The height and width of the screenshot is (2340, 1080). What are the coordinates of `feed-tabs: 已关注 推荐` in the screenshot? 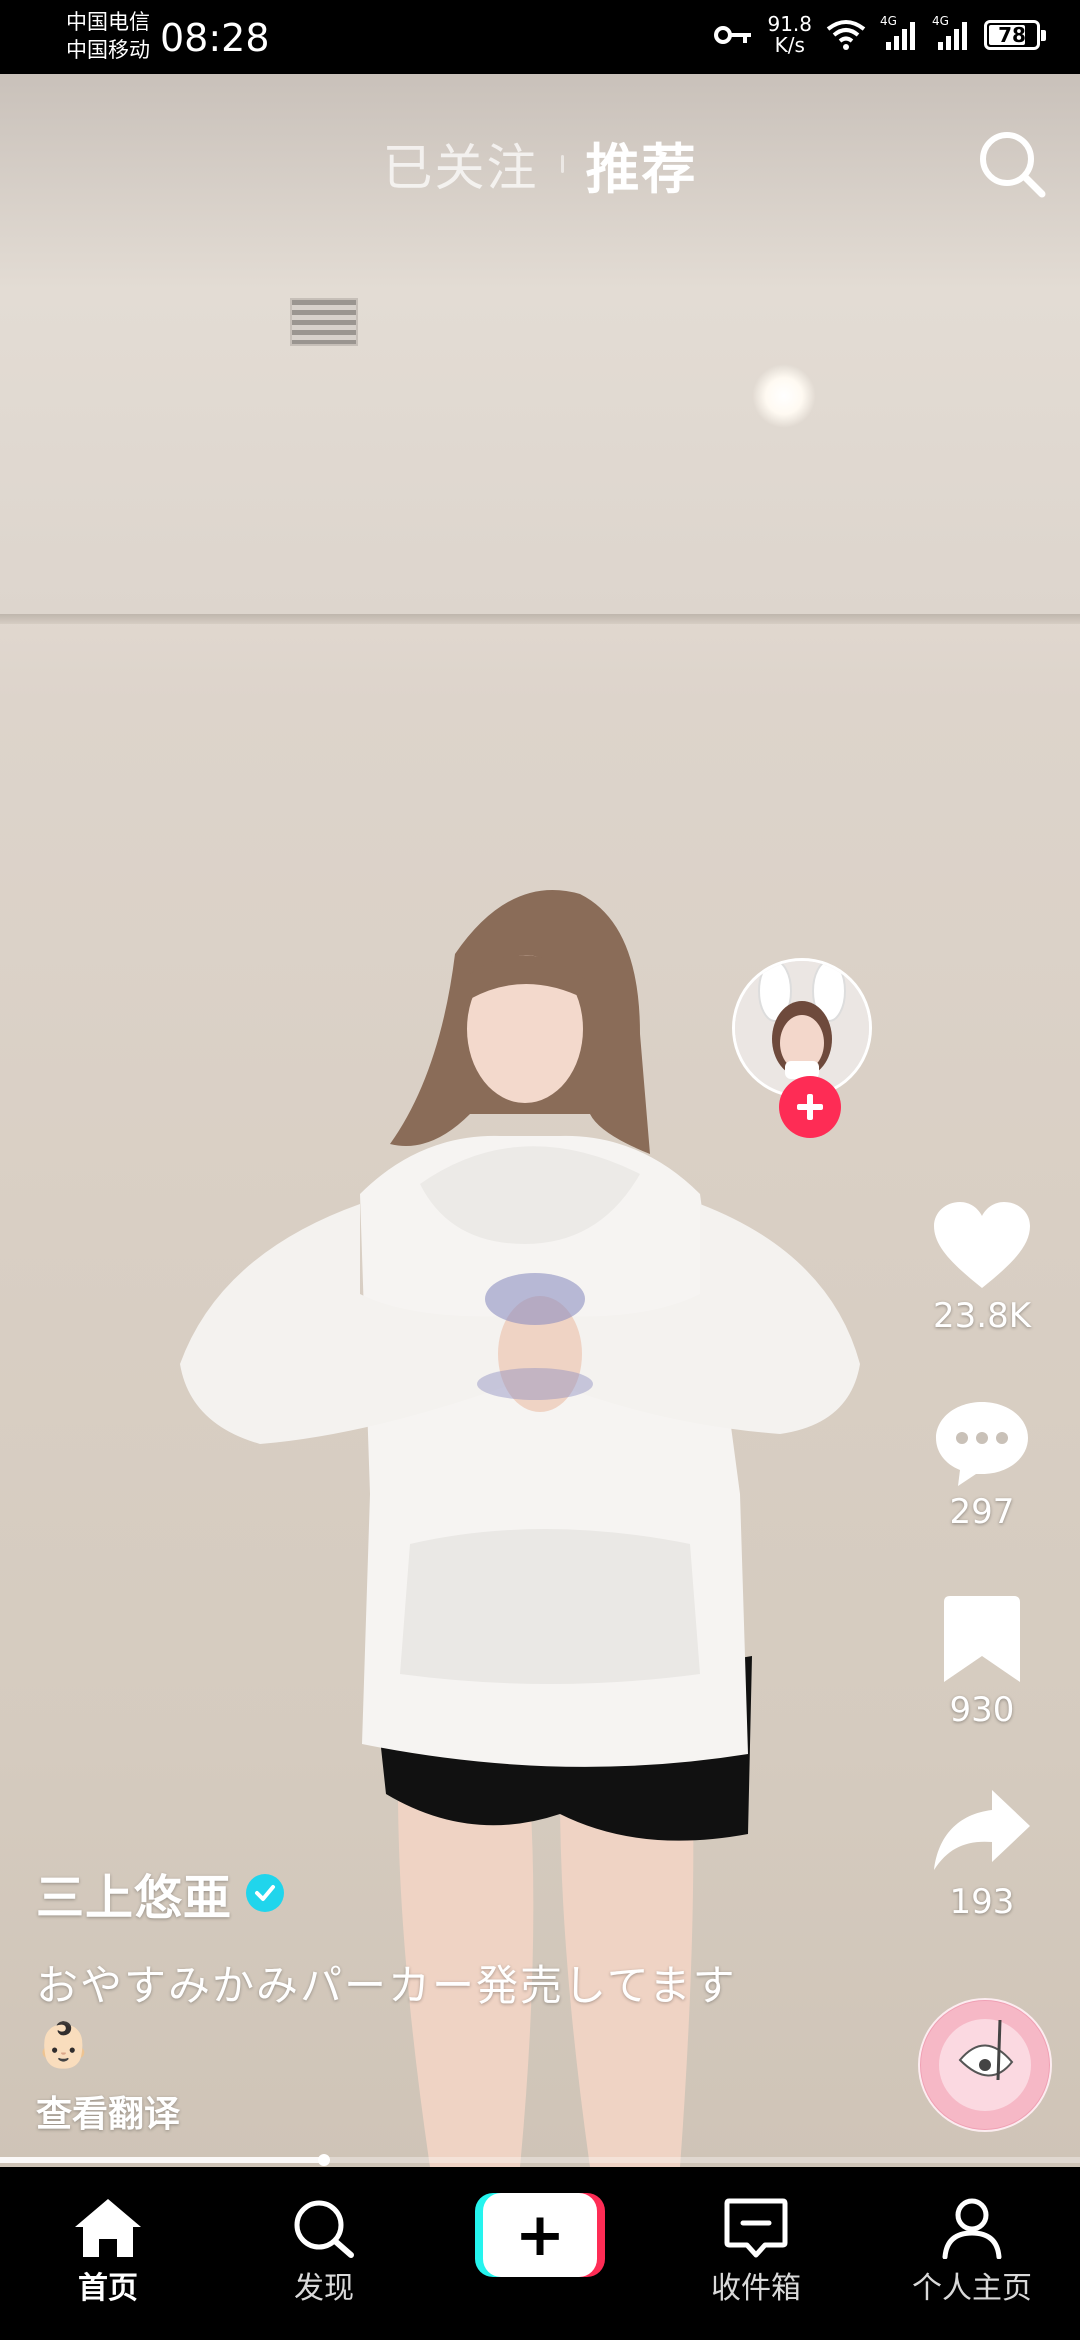 It's located at (540, 164).